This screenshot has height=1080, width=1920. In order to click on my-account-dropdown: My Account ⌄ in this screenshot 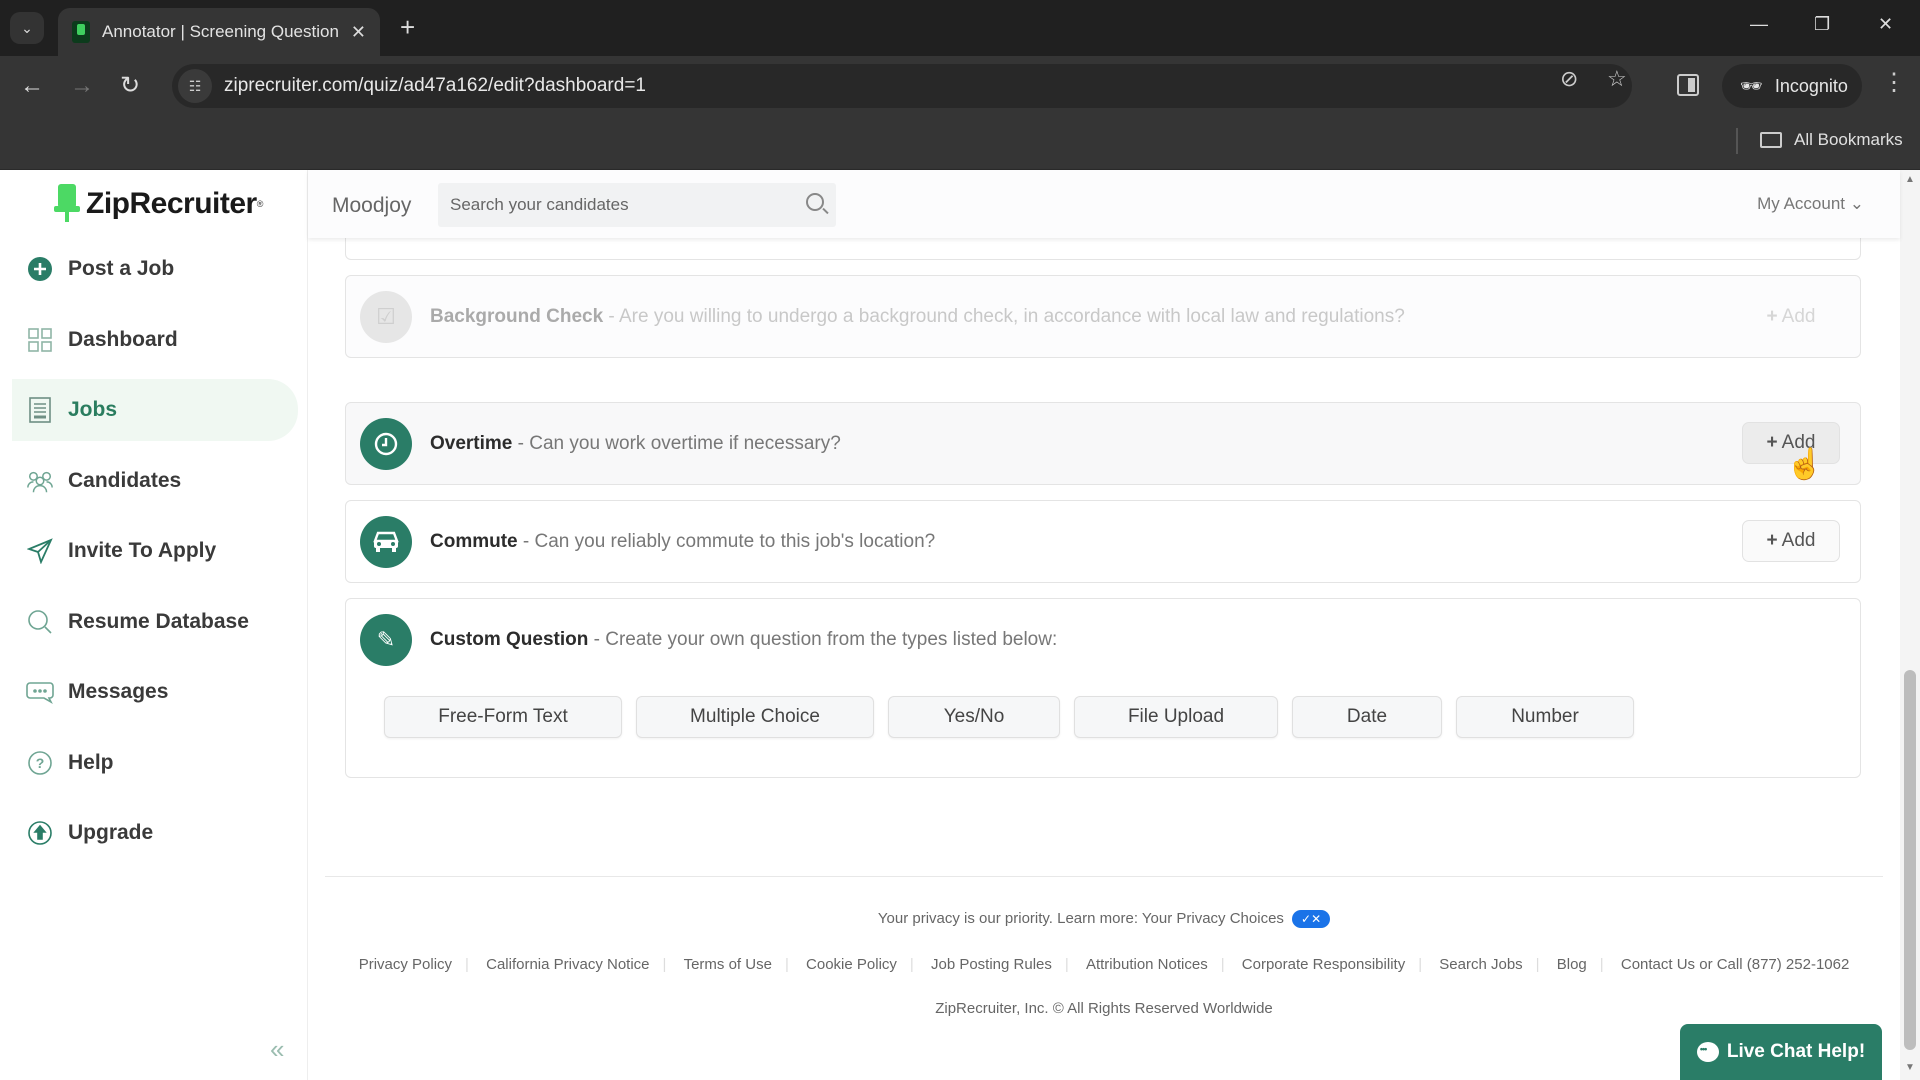, I will do `click(1810, 204)`.